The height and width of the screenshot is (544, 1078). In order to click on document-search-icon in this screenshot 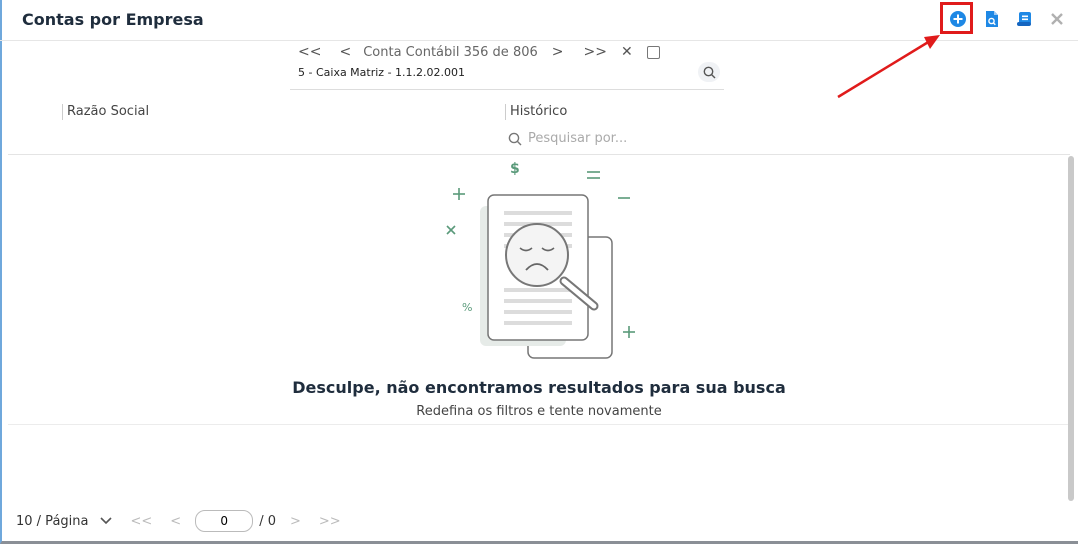, I will do `click(992, 19)`.